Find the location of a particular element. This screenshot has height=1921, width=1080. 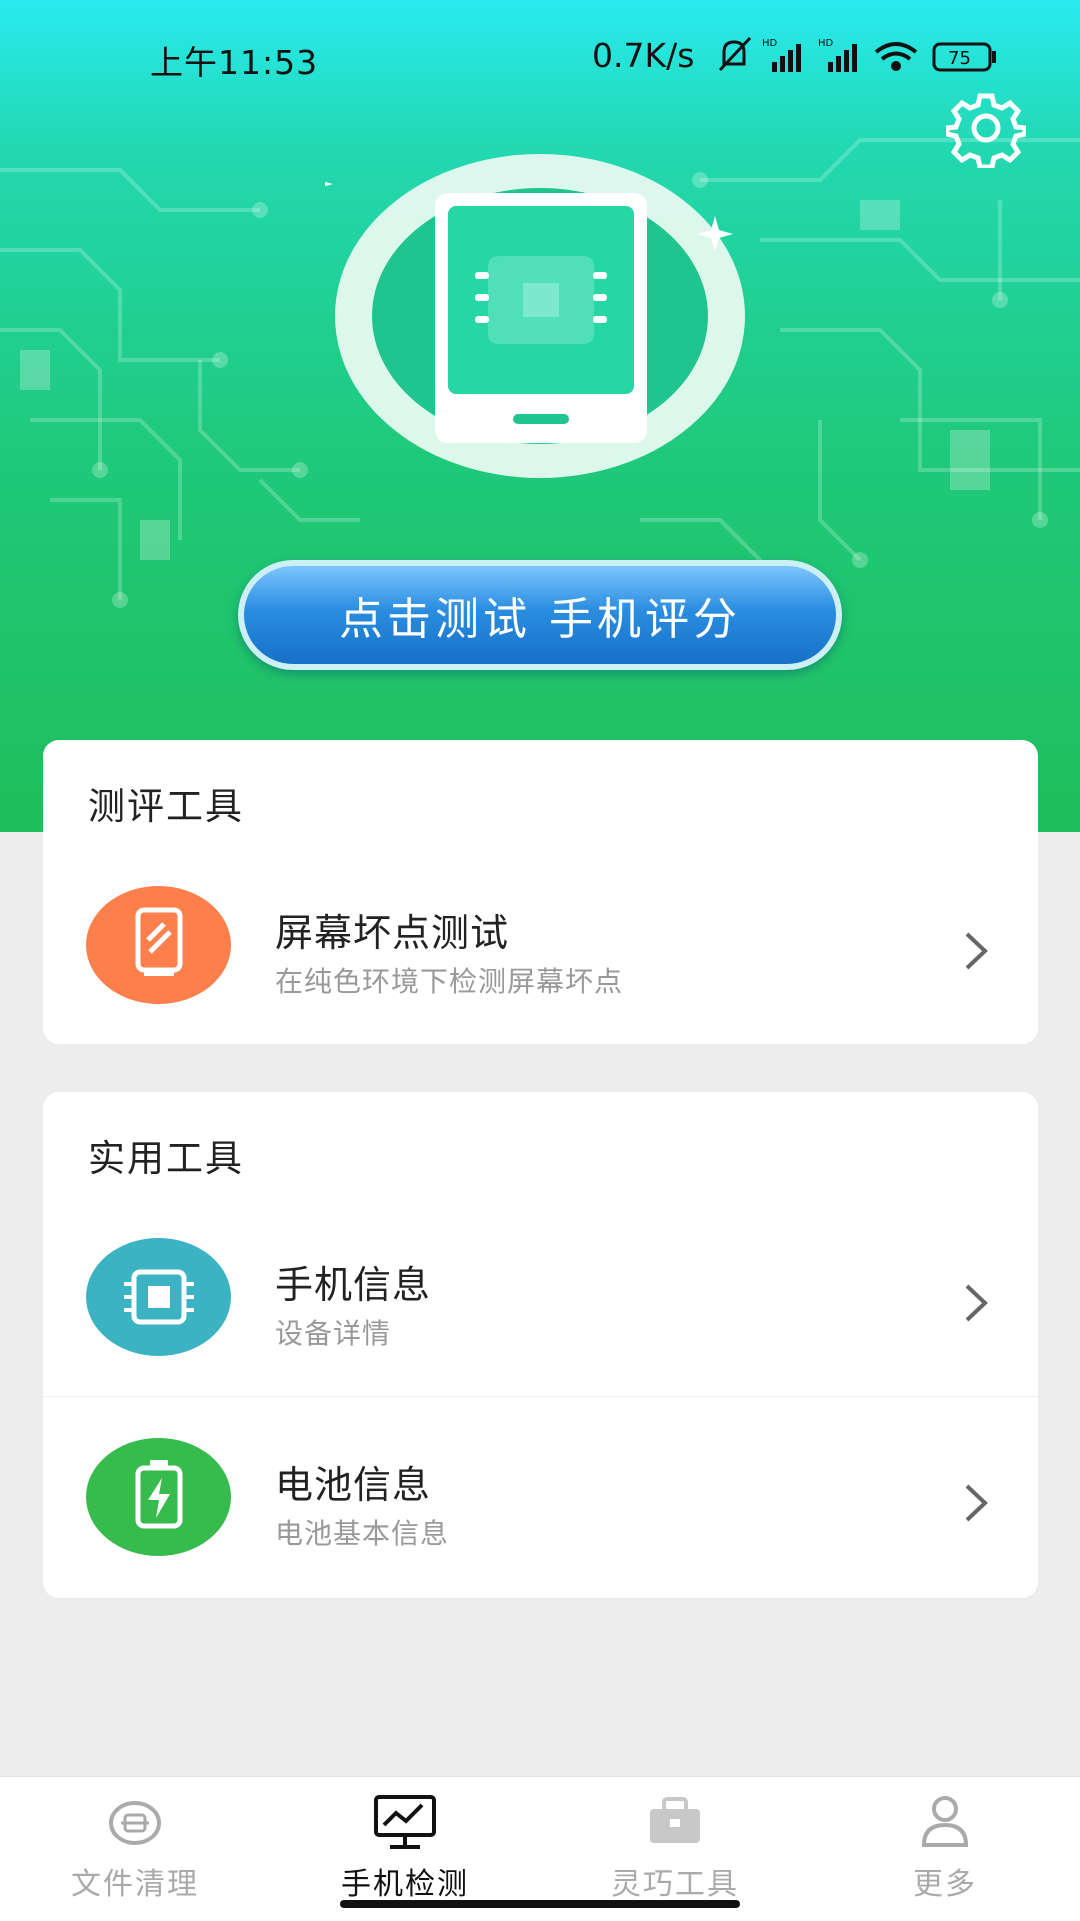

battery-icon: 75 is located at coordinates (964, 57).